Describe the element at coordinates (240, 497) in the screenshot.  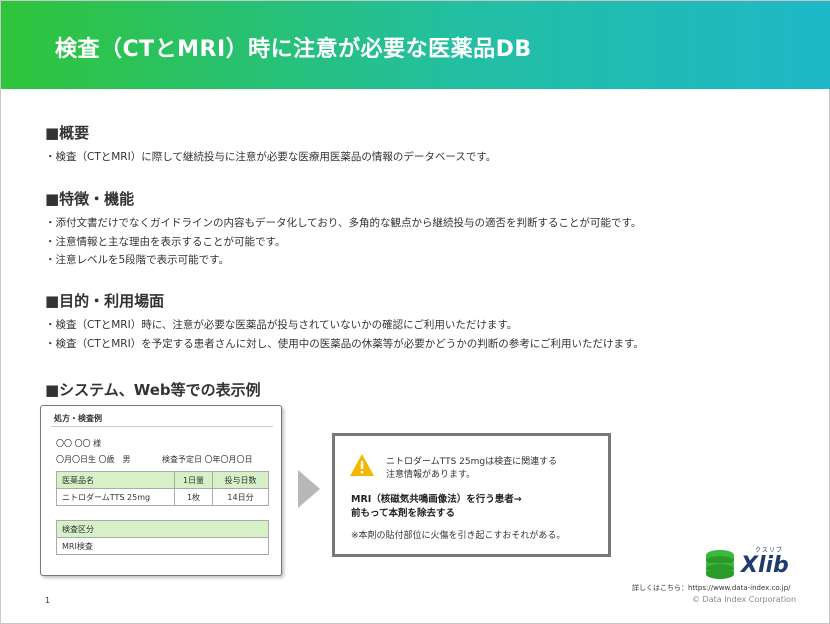
I see `table-cell: 14日分` at that location.